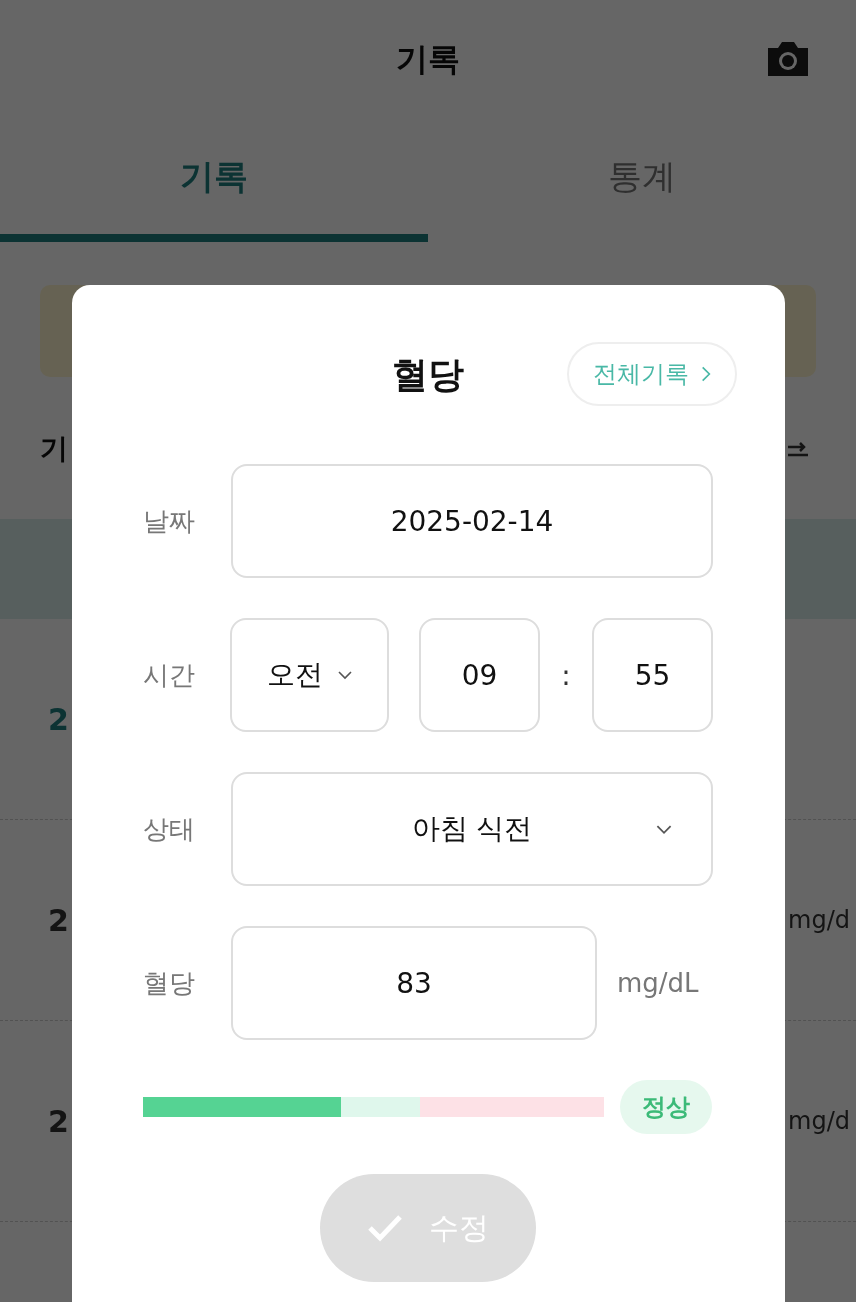 The width and height of the screenshot is (856, 1302). Describe the element at coordinates (414, 983) in the screenshot. I see `glucose-field: 83` at that location.